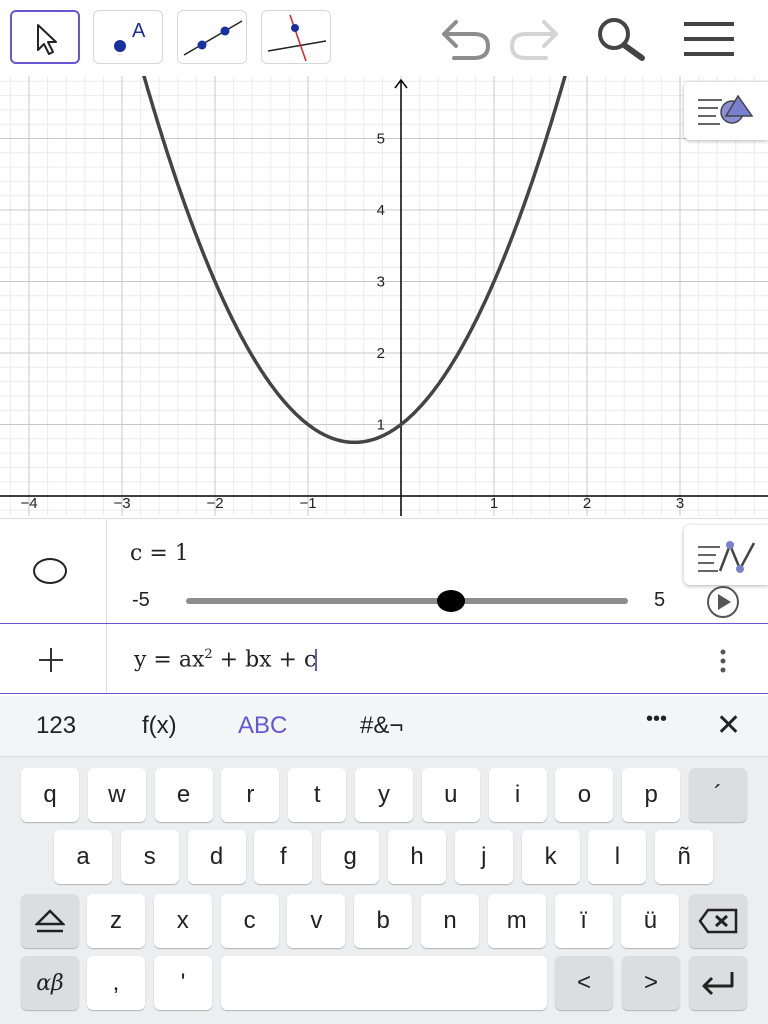 The width and height of the screenshot is (768, 1024). What do you see at coordinates (483, 857) in the screenshot?
I see `key-j: j` at bounding box center [483, 857].